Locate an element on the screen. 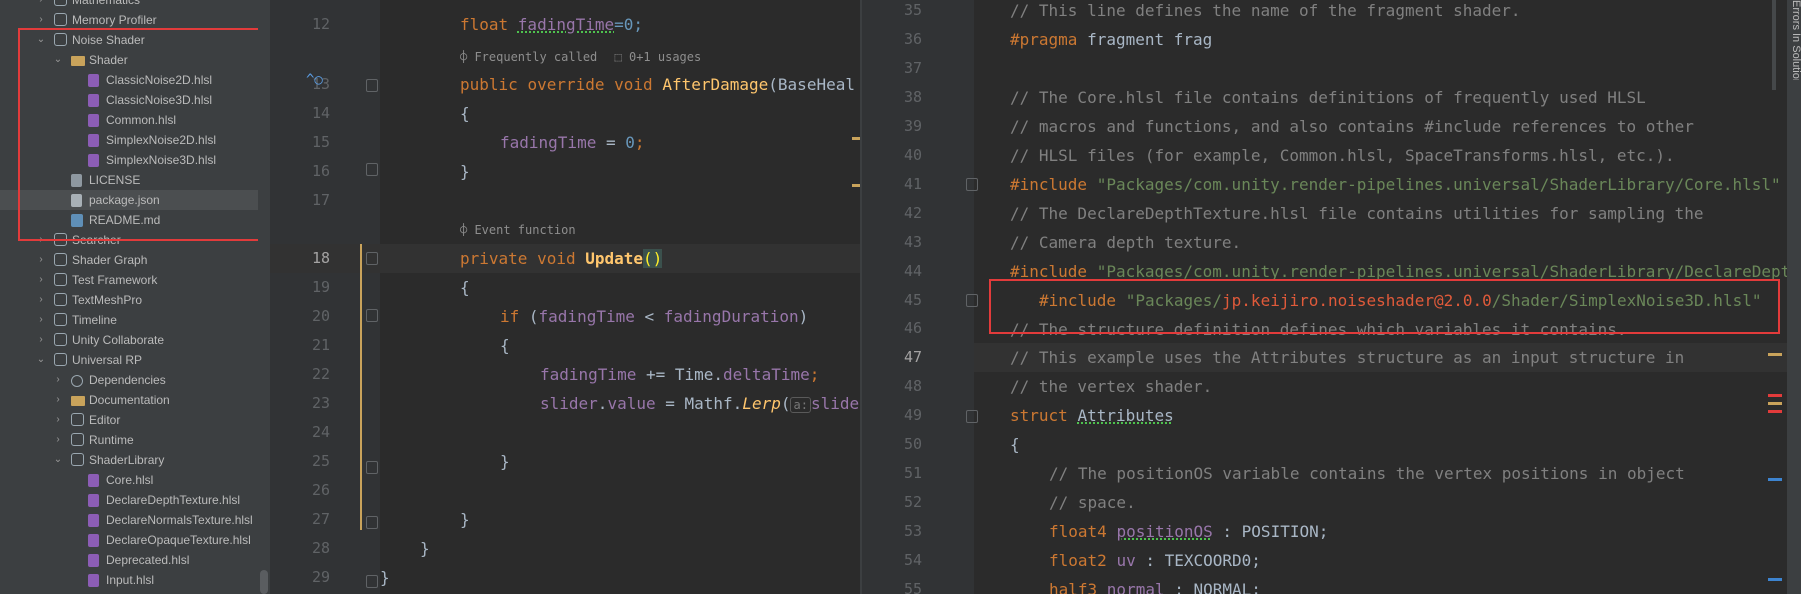 The width and height of the screenshot is (1801, 594). code-line-15: fadingTime = 0; is located at coordinates (572, 142).